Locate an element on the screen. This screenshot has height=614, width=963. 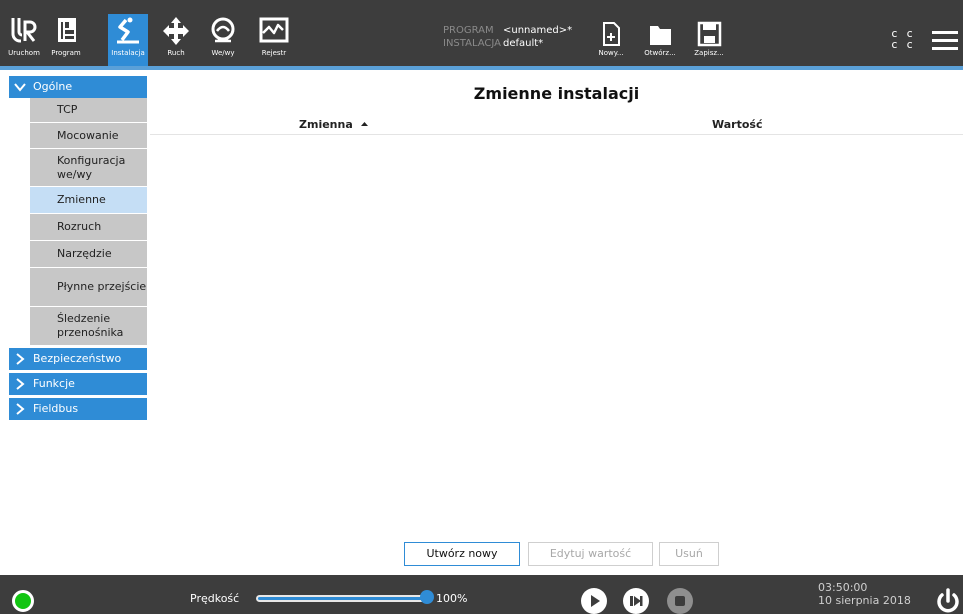
clock-time: 03:50:00 is located at coordinates (843, 587).